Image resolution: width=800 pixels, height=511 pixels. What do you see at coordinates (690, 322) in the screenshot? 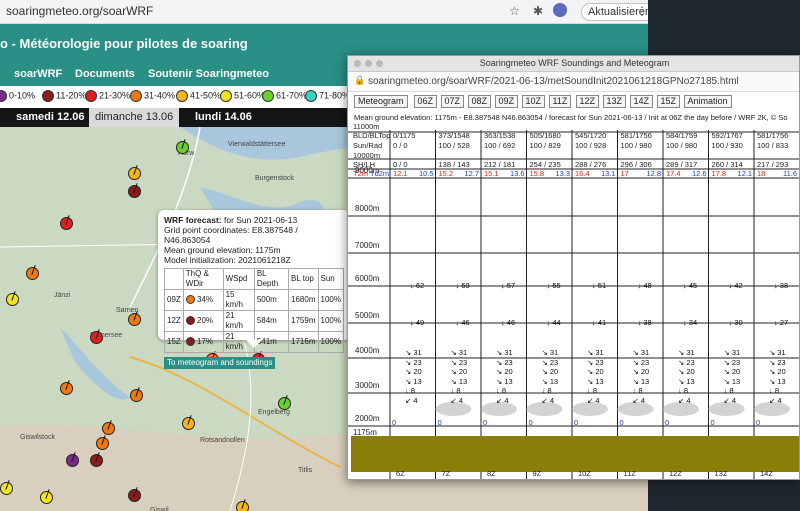
I see `wind-barb-5000: ↓ 34` at bounding box center [690, 322].